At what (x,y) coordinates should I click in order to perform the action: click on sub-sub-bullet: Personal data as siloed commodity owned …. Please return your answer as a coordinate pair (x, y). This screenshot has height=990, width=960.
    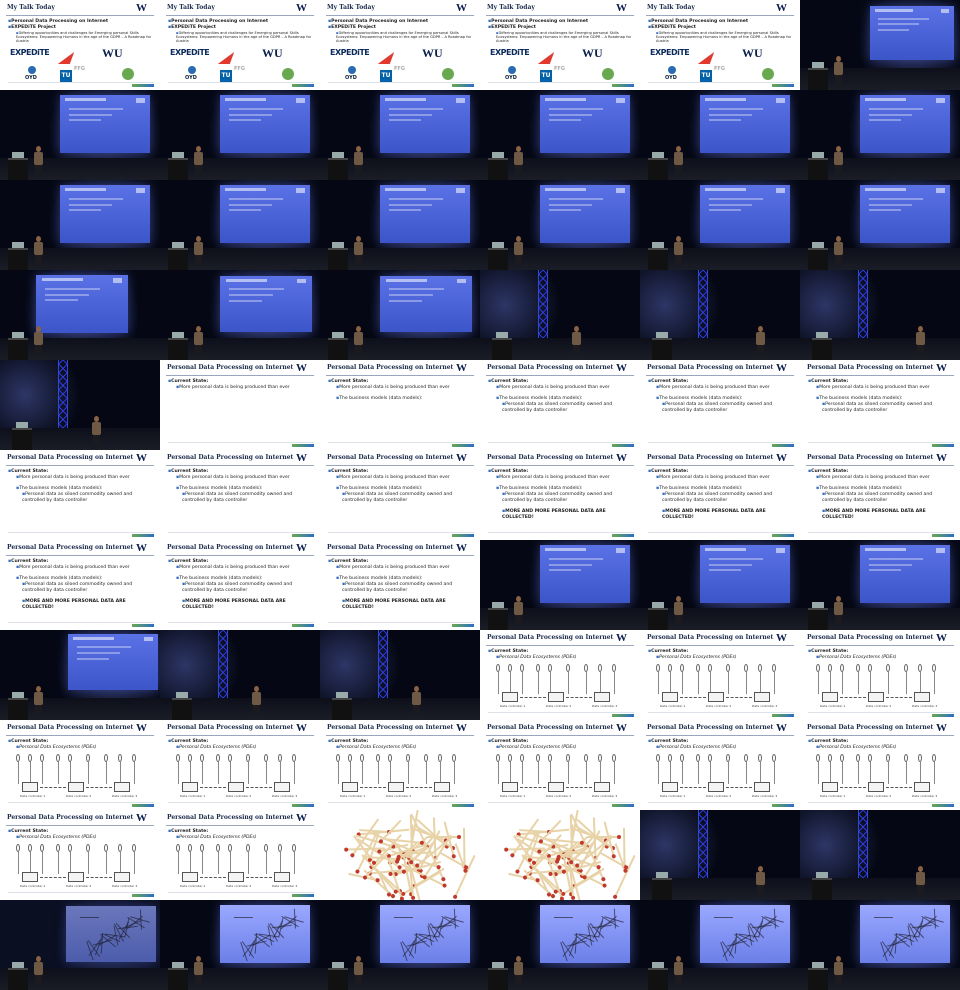
    Looking at the image, I should click on (401, 498).